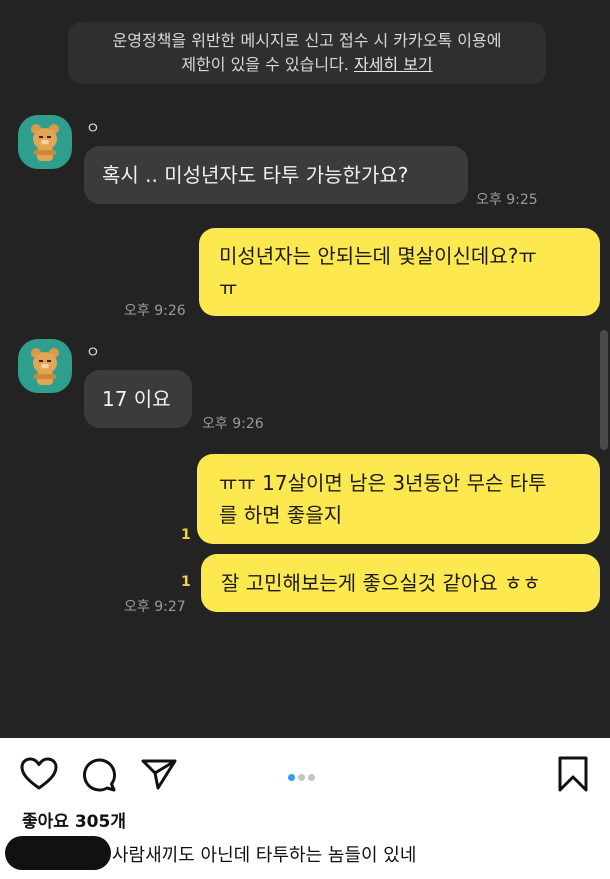 Image resolution: width=610 pixels, height=879 pixels. I want to click on comment-text: 사람새끼도 아닌데 타투하는 놈들이 있네, so click(264, 855).